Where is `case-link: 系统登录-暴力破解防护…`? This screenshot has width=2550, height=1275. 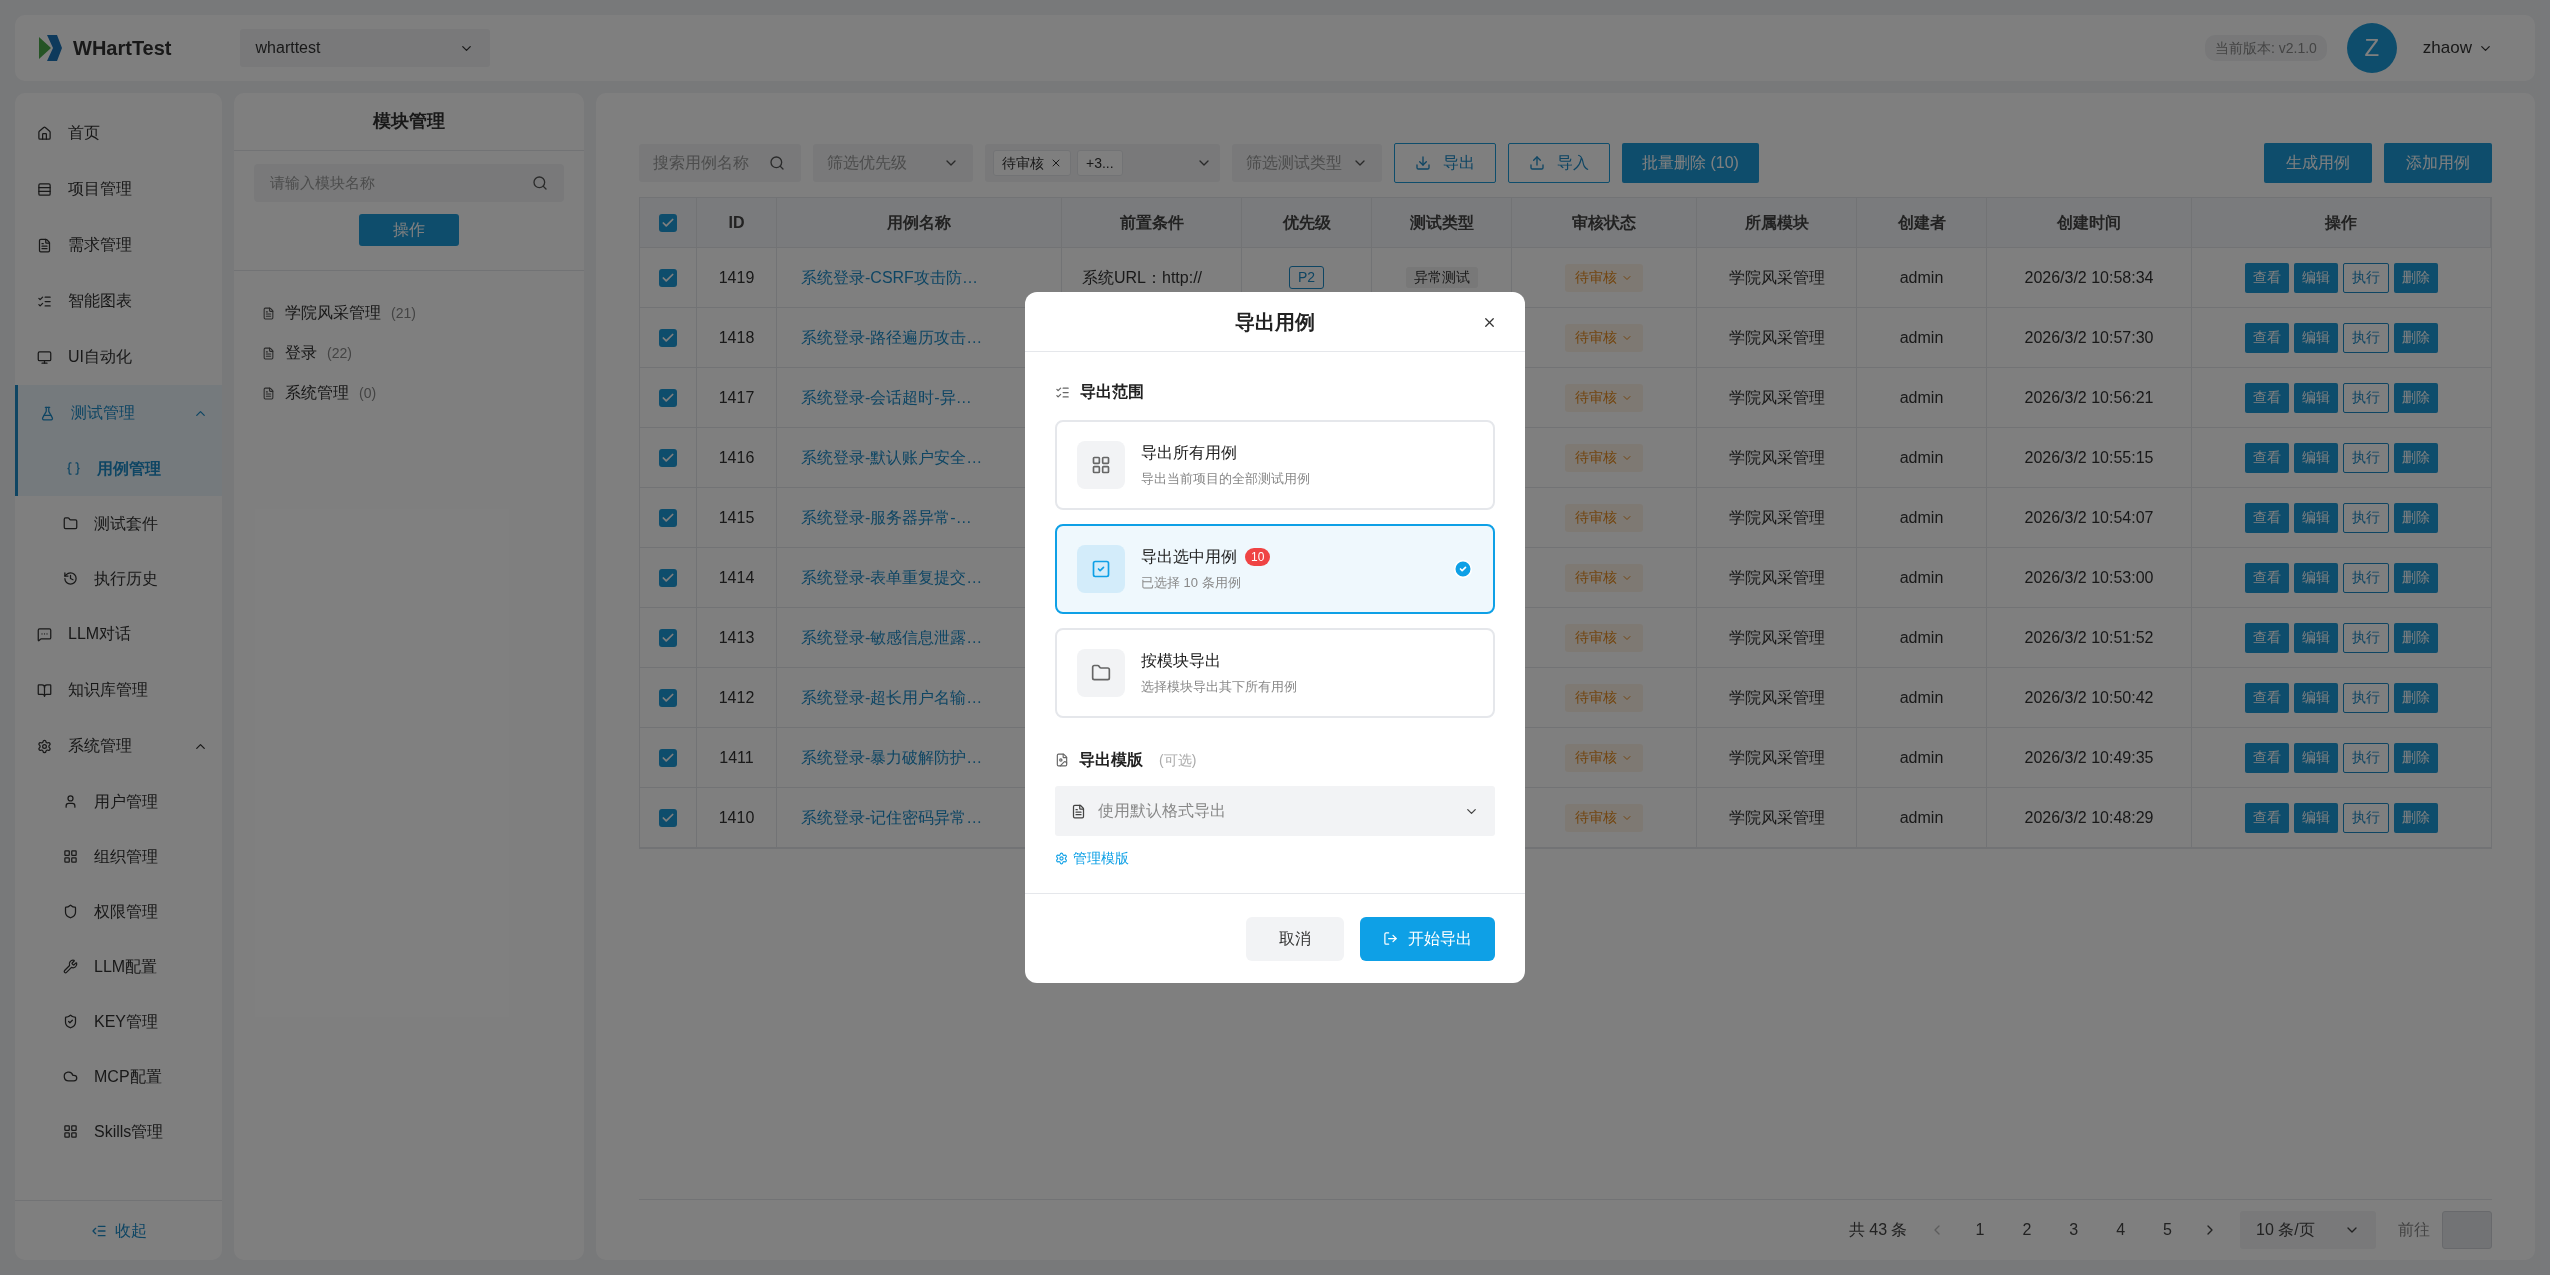
case-link: 系统登录-暴力破解防护… is located at coordinates (892, 757).